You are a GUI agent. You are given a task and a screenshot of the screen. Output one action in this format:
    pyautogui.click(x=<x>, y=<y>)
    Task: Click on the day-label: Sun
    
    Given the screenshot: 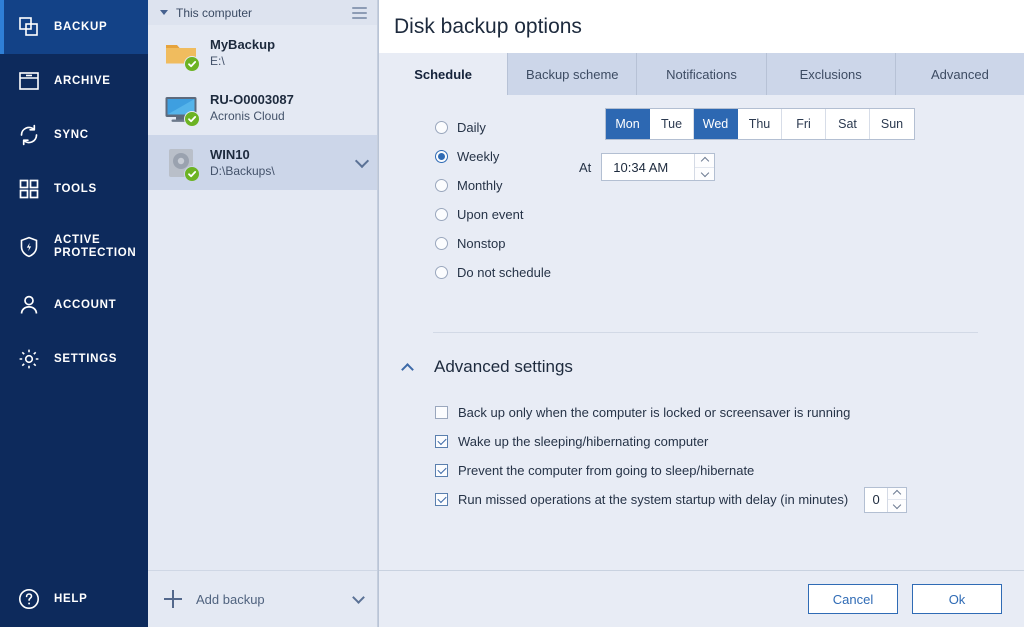 What is the action you would take?
    pyautogui.click(x=892, y=124)
    